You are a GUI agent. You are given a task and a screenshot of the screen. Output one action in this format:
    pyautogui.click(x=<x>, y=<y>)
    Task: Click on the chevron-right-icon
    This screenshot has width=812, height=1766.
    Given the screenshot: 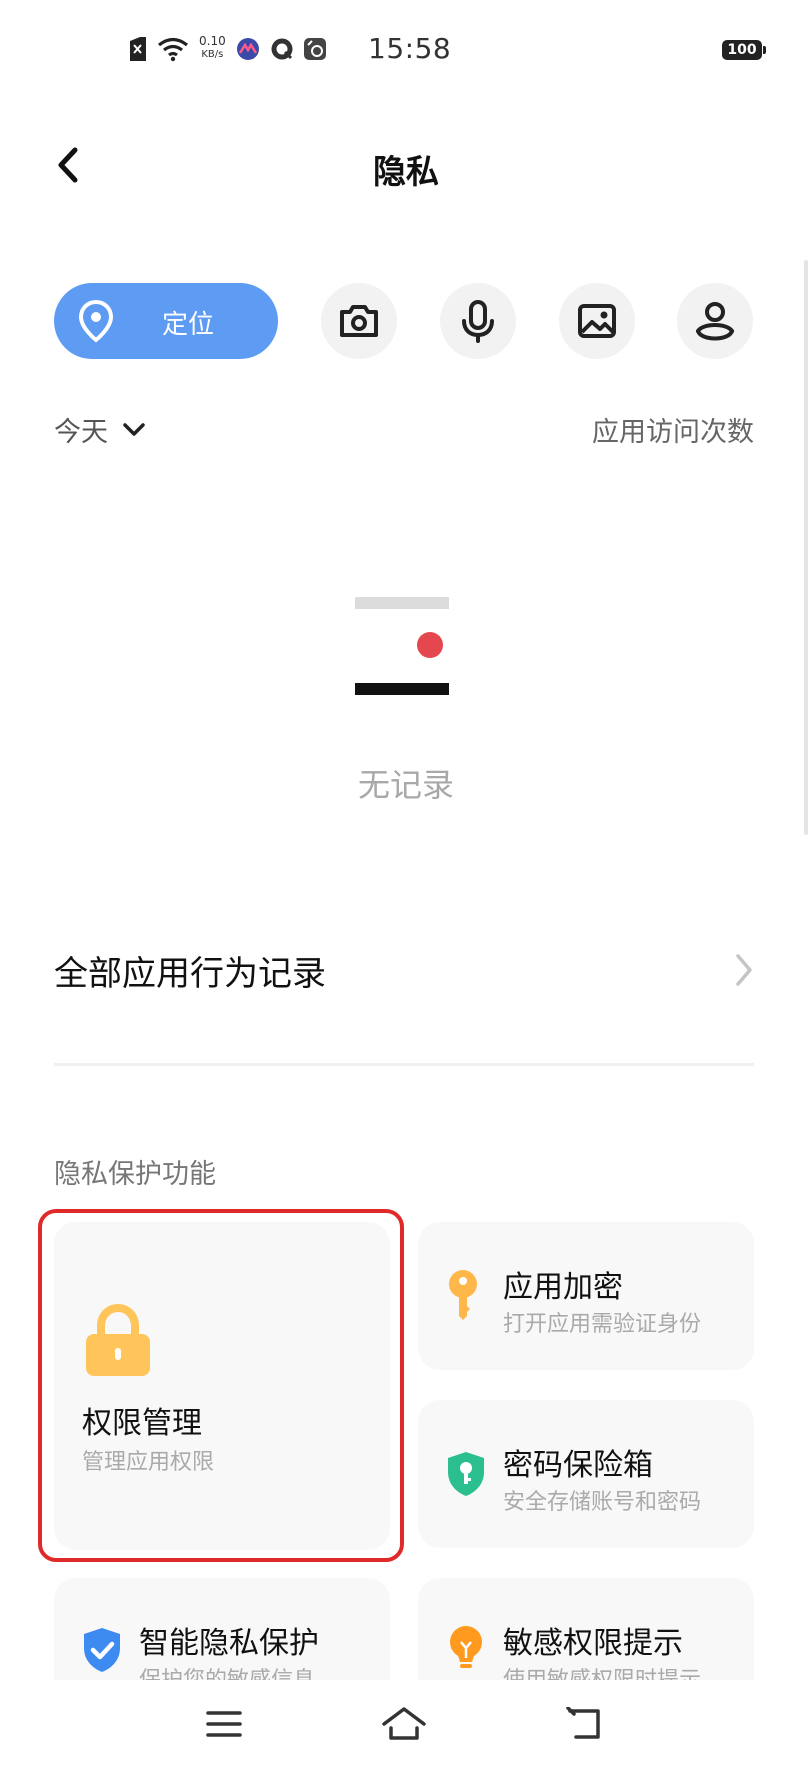 What is the action you would take?
    pyautogui.click(x=744, y=970)
    